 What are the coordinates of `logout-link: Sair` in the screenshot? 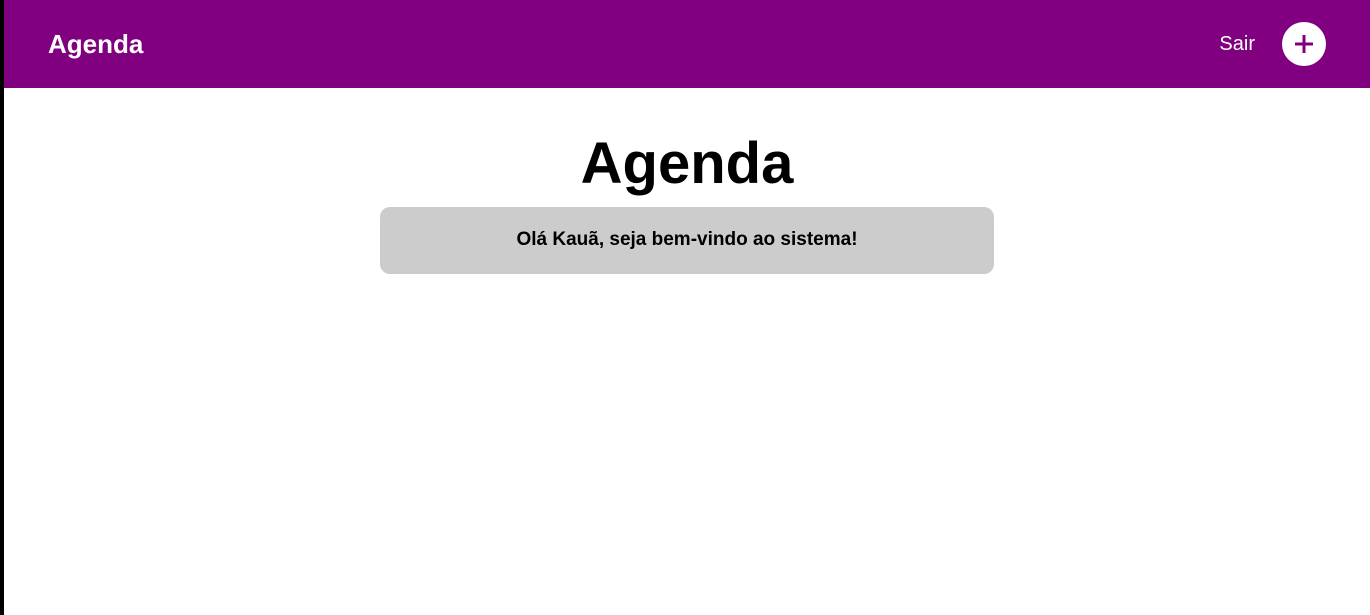 It's located at (1237, 44).